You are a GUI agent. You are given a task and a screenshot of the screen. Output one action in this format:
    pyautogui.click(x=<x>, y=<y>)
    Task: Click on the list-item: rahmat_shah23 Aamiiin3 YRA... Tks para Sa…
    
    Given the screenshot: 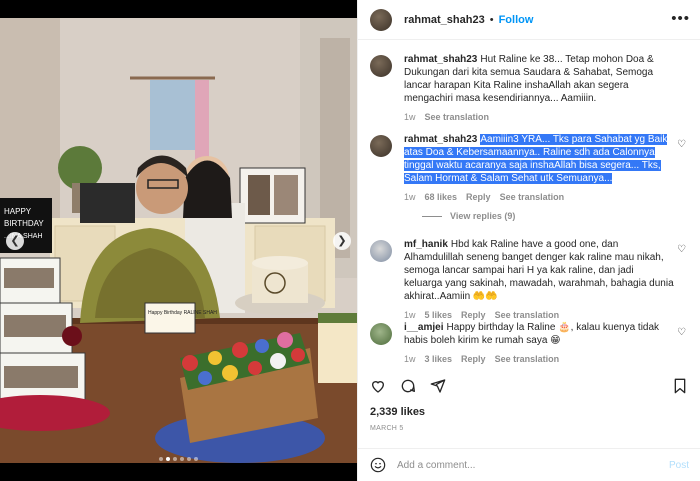 What is the action you would take?
    pyautogui.click(x=531, y=177)
    